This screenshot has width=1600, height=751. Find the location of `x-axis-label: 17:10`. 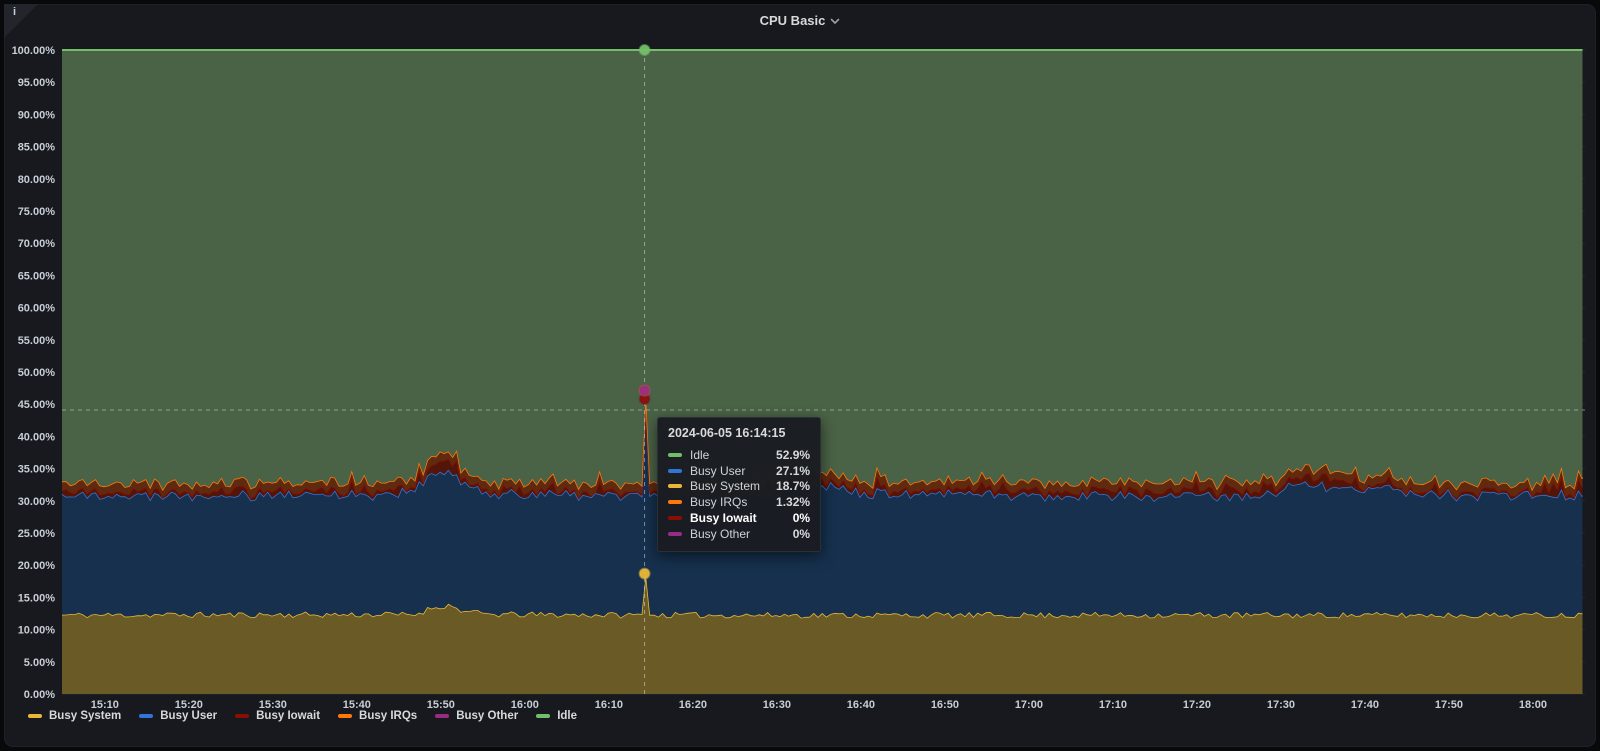

x-axis-label: 17:10 is located at coordinates (1113, 705).